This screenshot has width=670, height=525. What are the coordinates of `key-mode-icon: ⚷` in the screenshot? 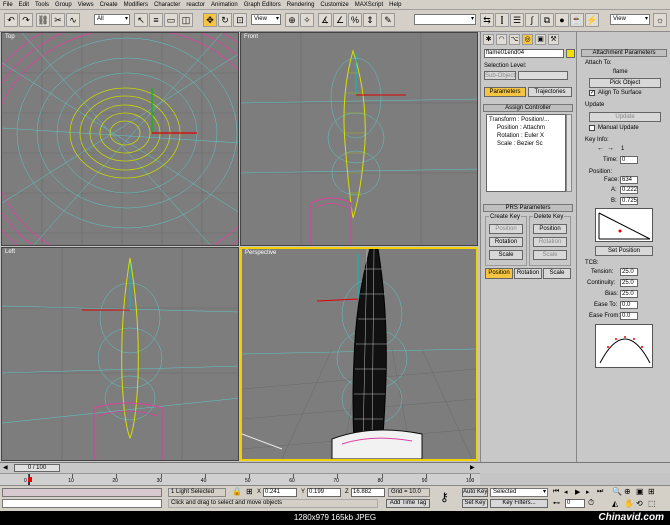 It's located at (444, 497).